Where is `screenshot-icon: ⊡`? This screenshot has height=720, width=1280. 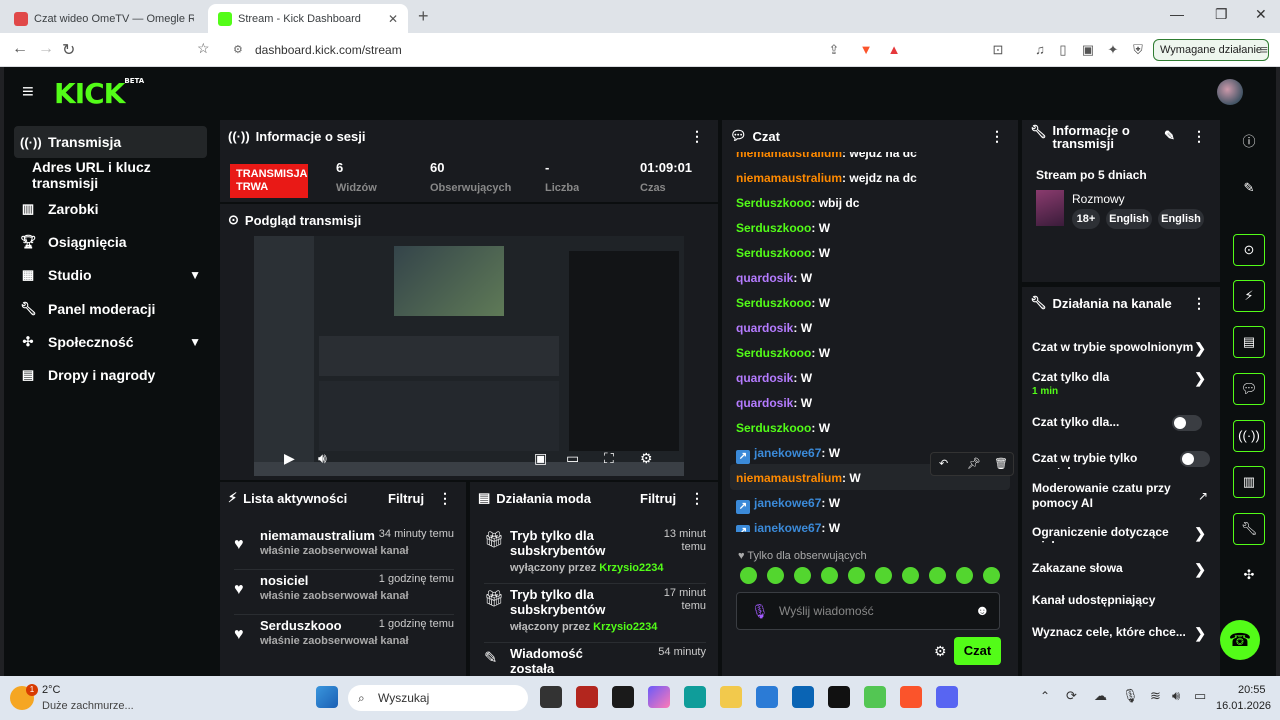
screenshot-icon: ⊡ is located at coordinates (998, 50).